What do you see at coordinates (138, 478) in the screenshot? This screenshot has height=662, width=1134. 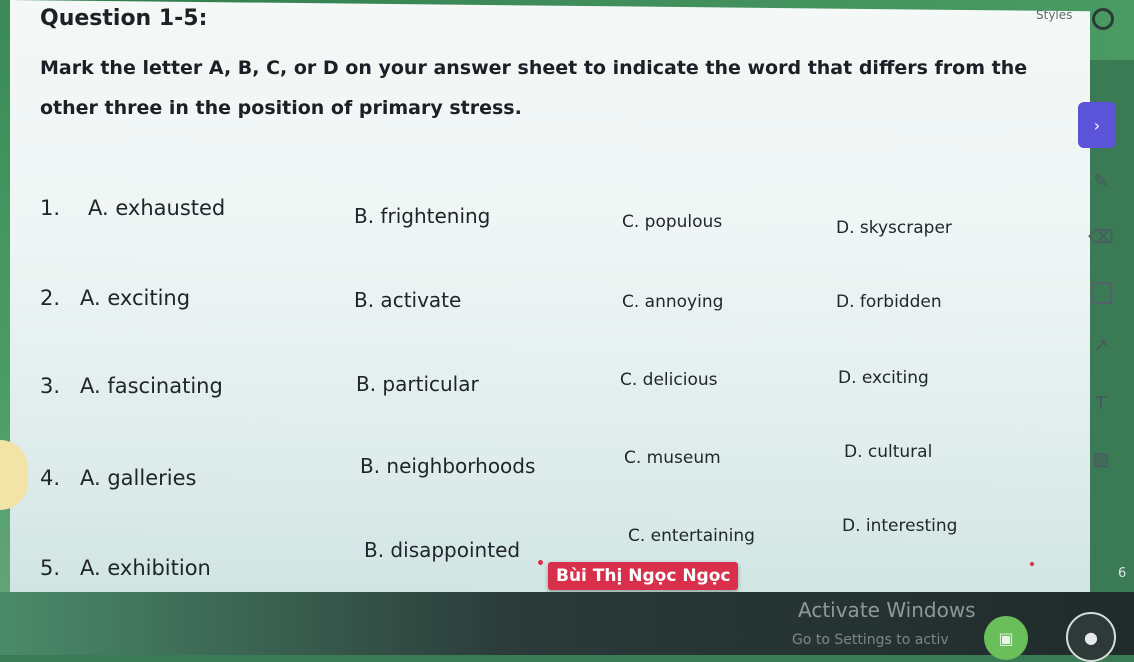 I see `question-4-option-a: A. galleries` at bounding box center [138, 478].